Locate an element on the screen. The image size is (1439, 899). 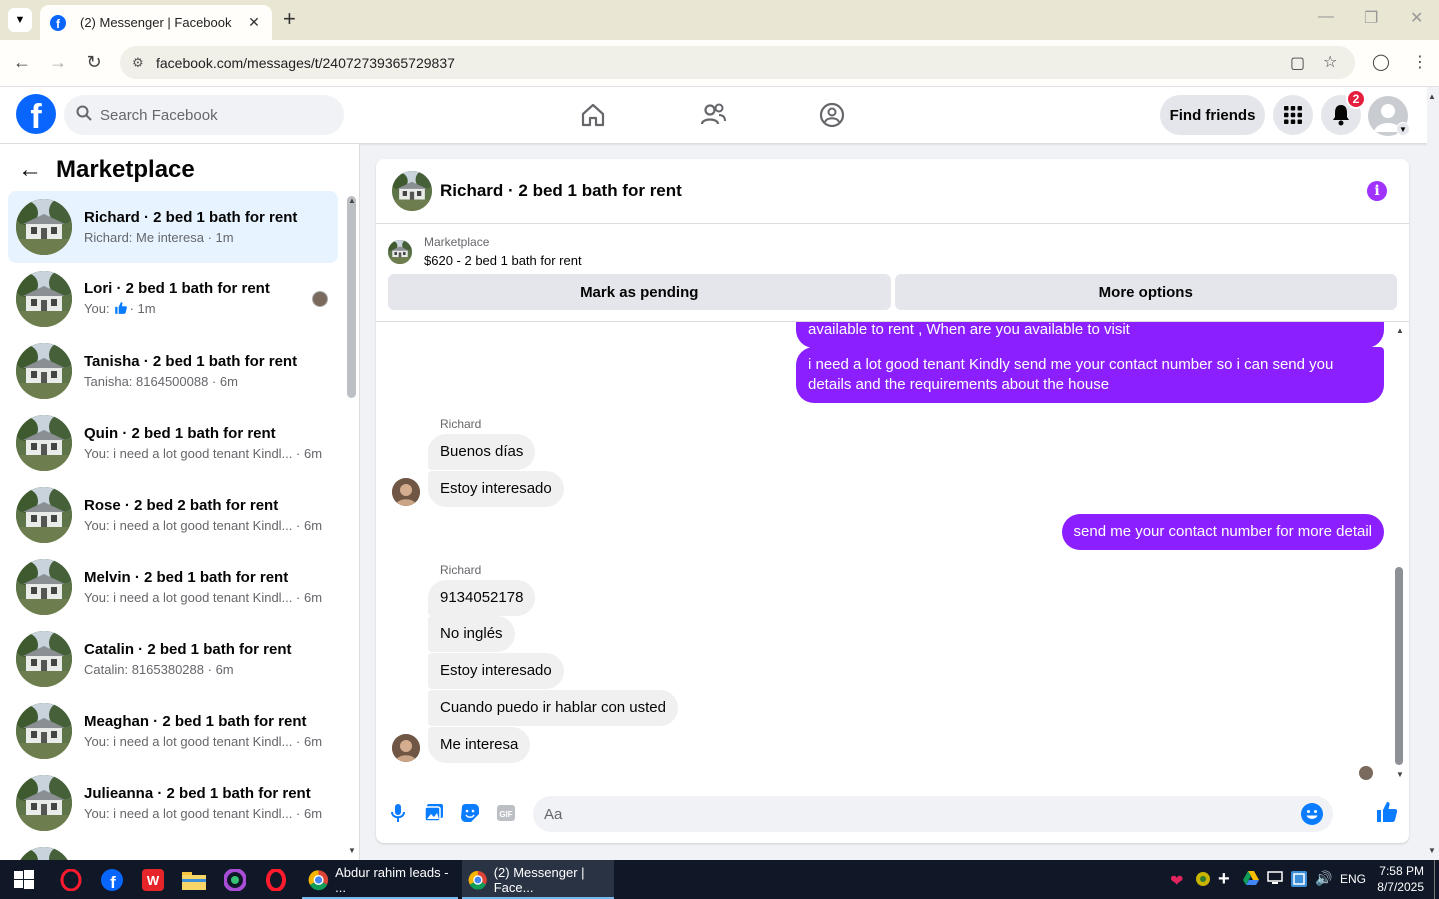
volume-icon: 🔊 is located at coordinates (1323, 878).